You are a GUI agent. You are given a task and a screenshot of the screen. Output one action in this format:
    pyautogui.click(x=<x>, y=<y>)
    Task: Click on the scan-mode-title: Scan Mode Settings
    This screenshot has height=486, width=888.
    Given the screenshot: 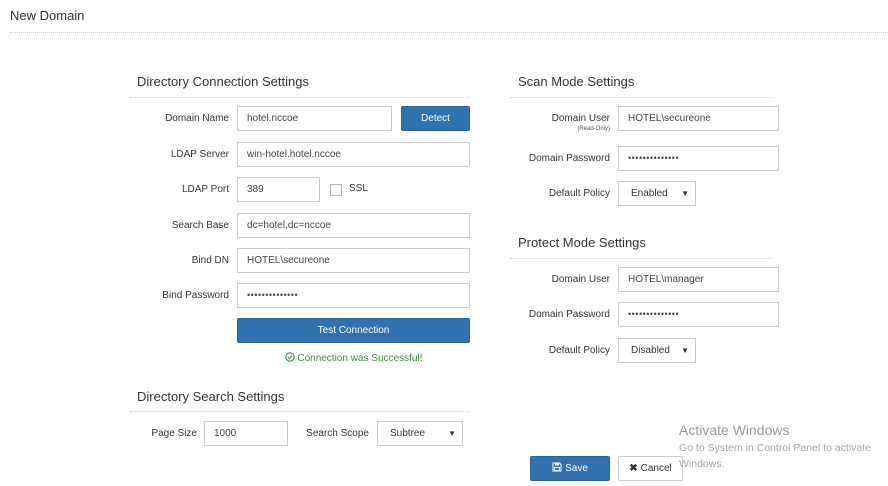 What is the action you would take?
    pyautogui.click(x=576, y=81)
    